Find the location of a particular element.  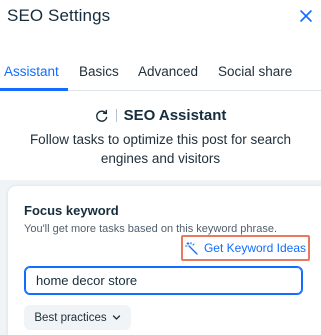

close-icon is located at coordinates (306, 16).